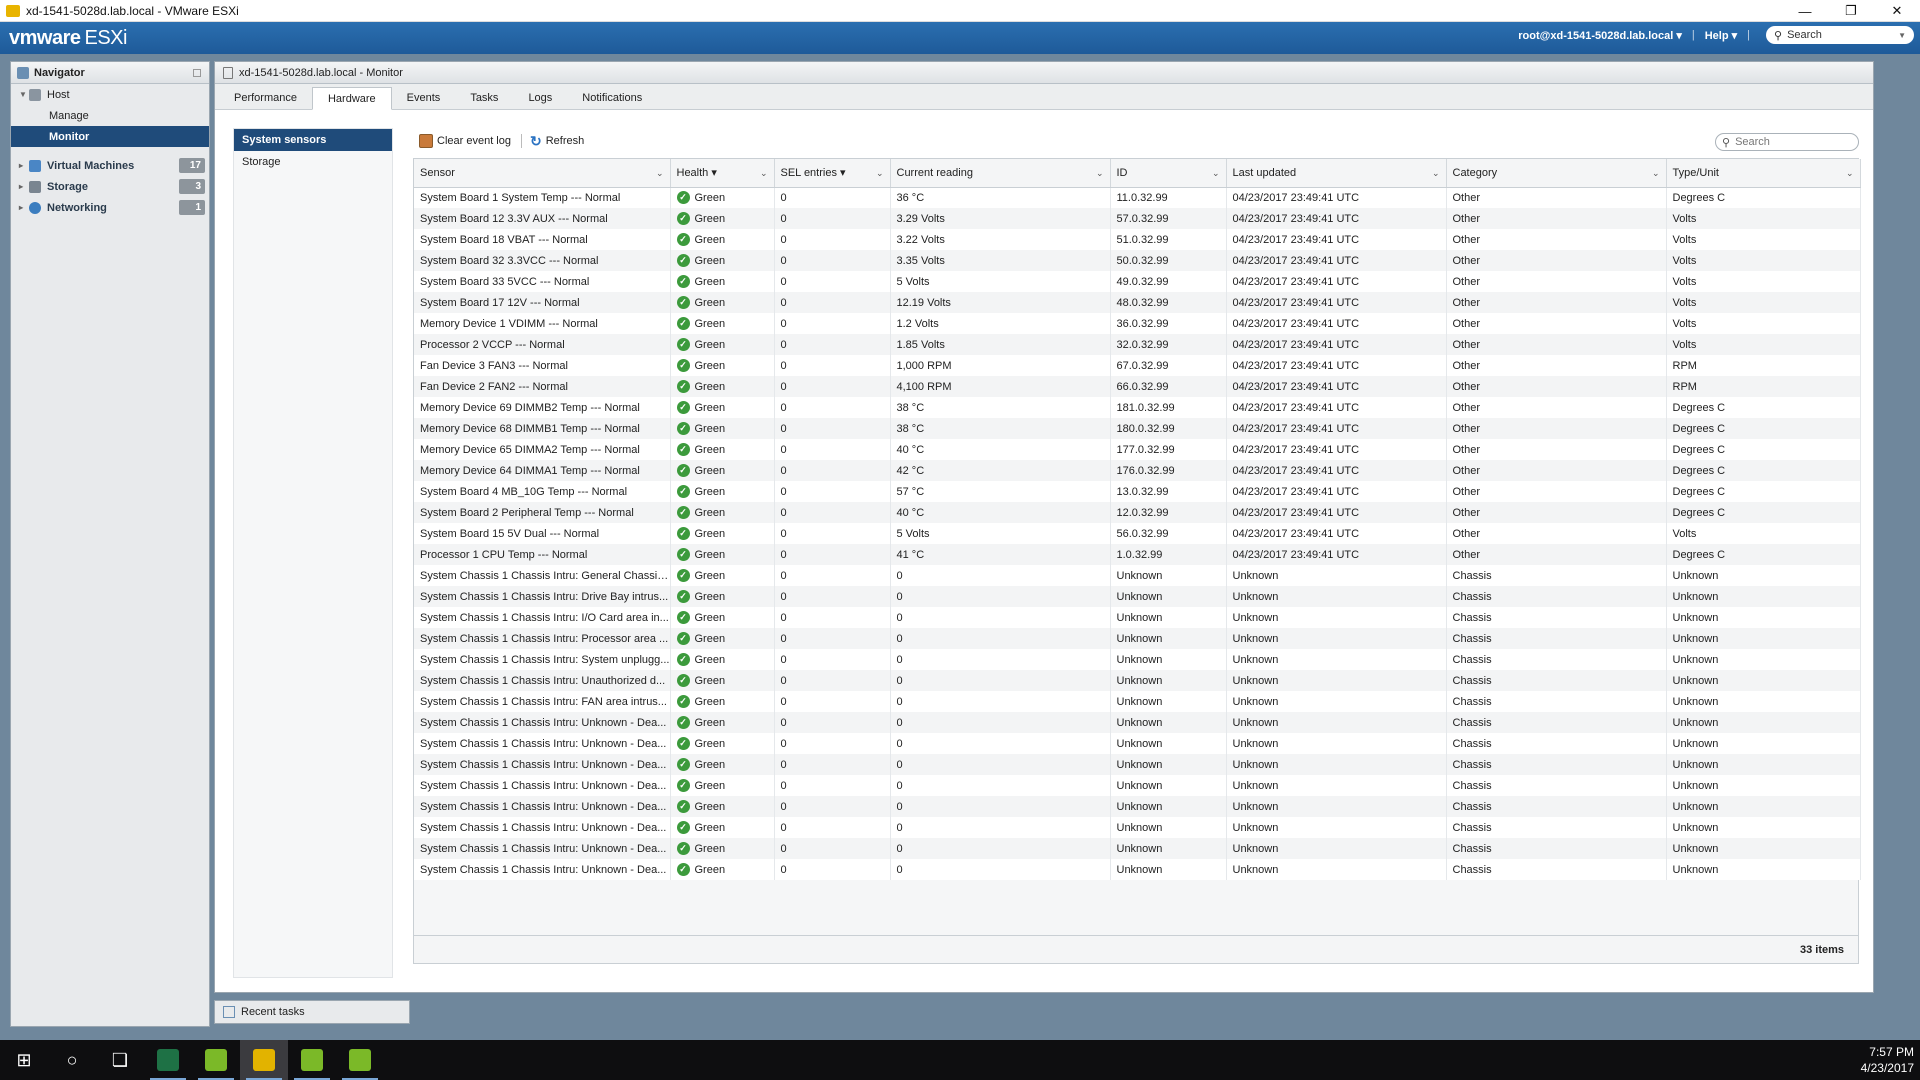 This screenshot has height=1080, width=1920. Describe the element at coordinates (1805, 11) in the screenshot. I see `minimize-button: —` at that location.